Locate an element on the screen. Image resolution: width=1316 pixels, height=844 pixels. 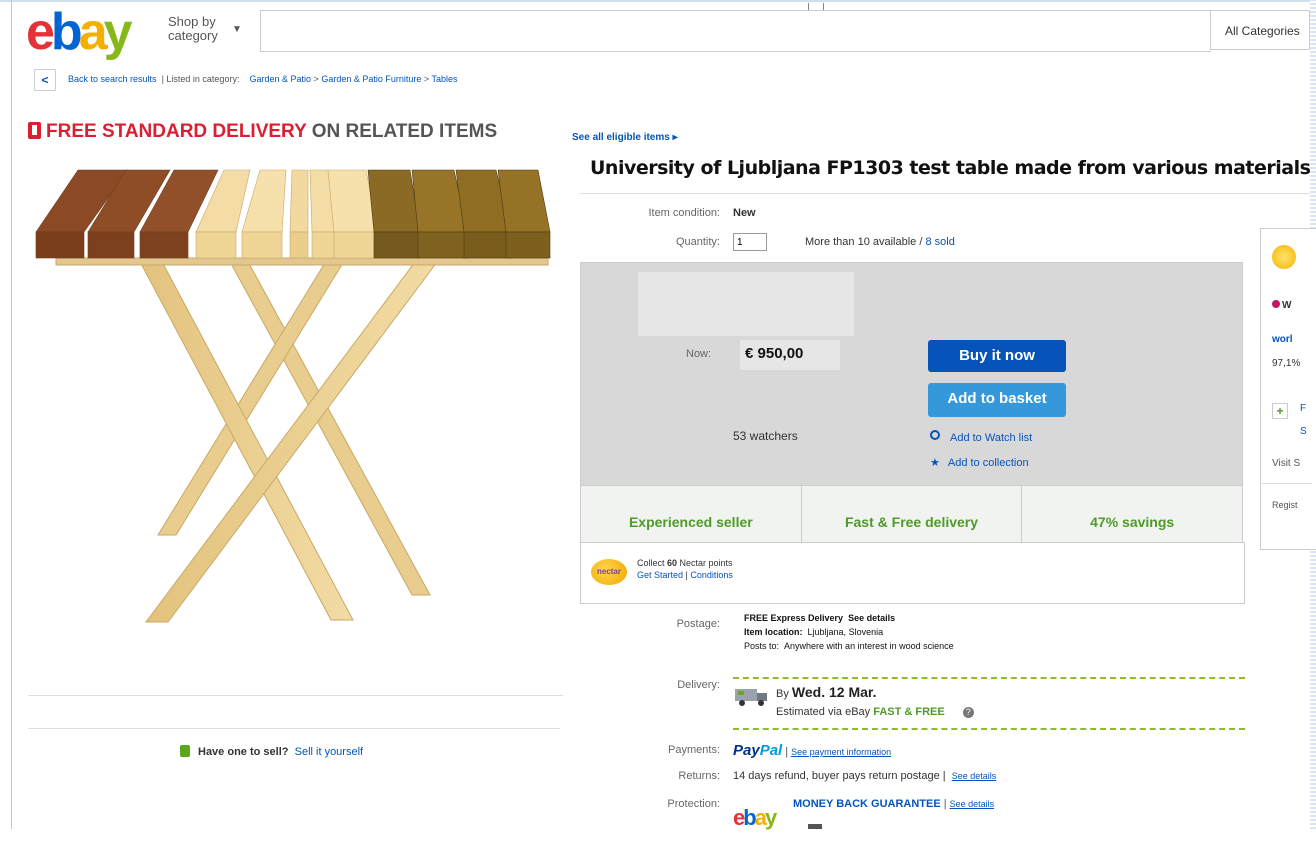
truck-icon is located at coordinates (751, 697).